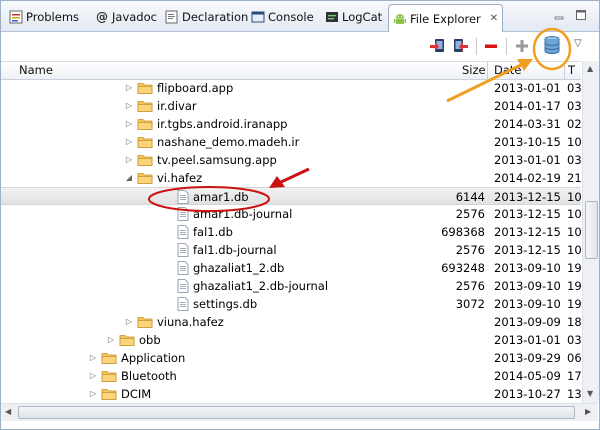 This screenshot has height=430, width=600. What do you see at coordinates (291, 214) in the screenshot?
I see `file-row: amar1.db-journal 2576 2013-12-15 10` at bounding box center [291, 214].